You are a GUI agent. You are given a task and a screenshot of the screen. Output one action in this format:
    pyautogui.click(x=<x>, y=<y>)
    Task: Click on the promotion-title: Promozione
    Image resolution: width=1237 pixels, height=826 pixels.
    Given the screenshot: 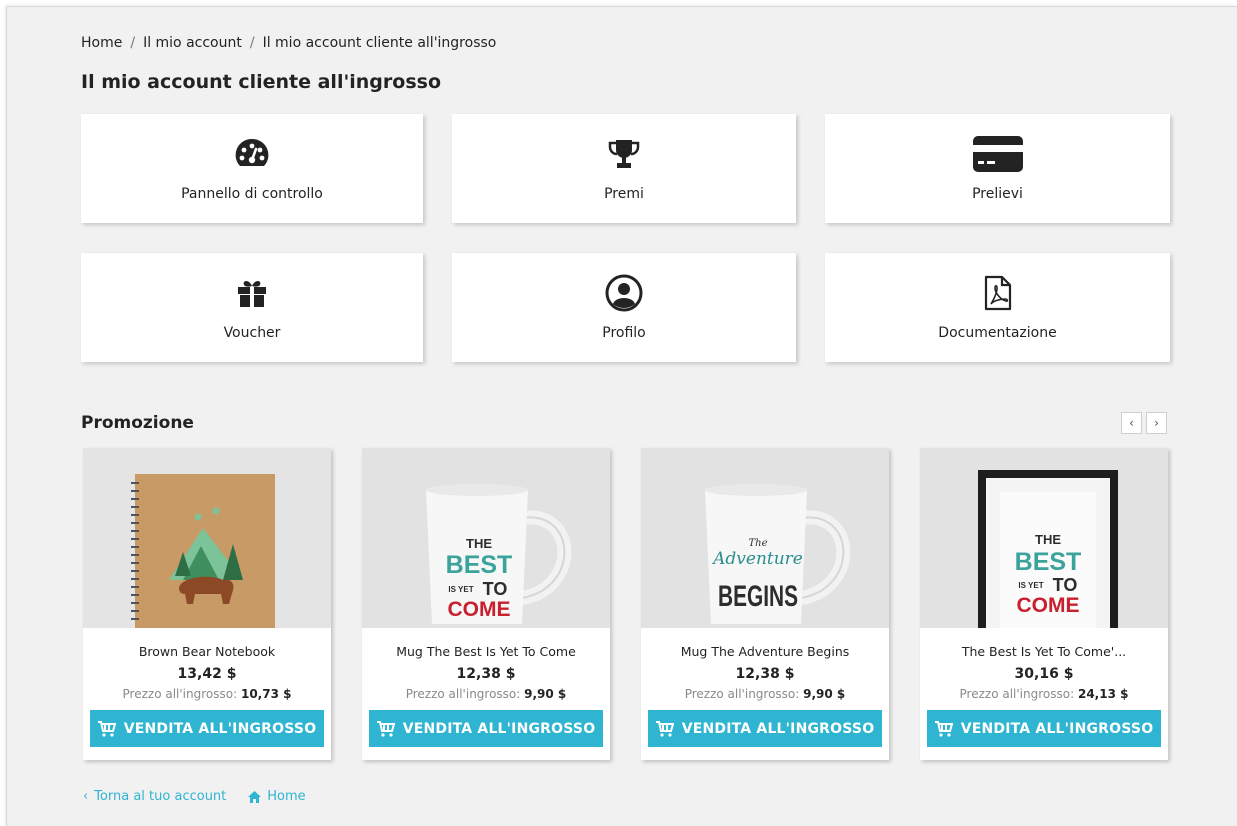 What is the action you would take?
    pyautogui.click(x=137, y=423)
    